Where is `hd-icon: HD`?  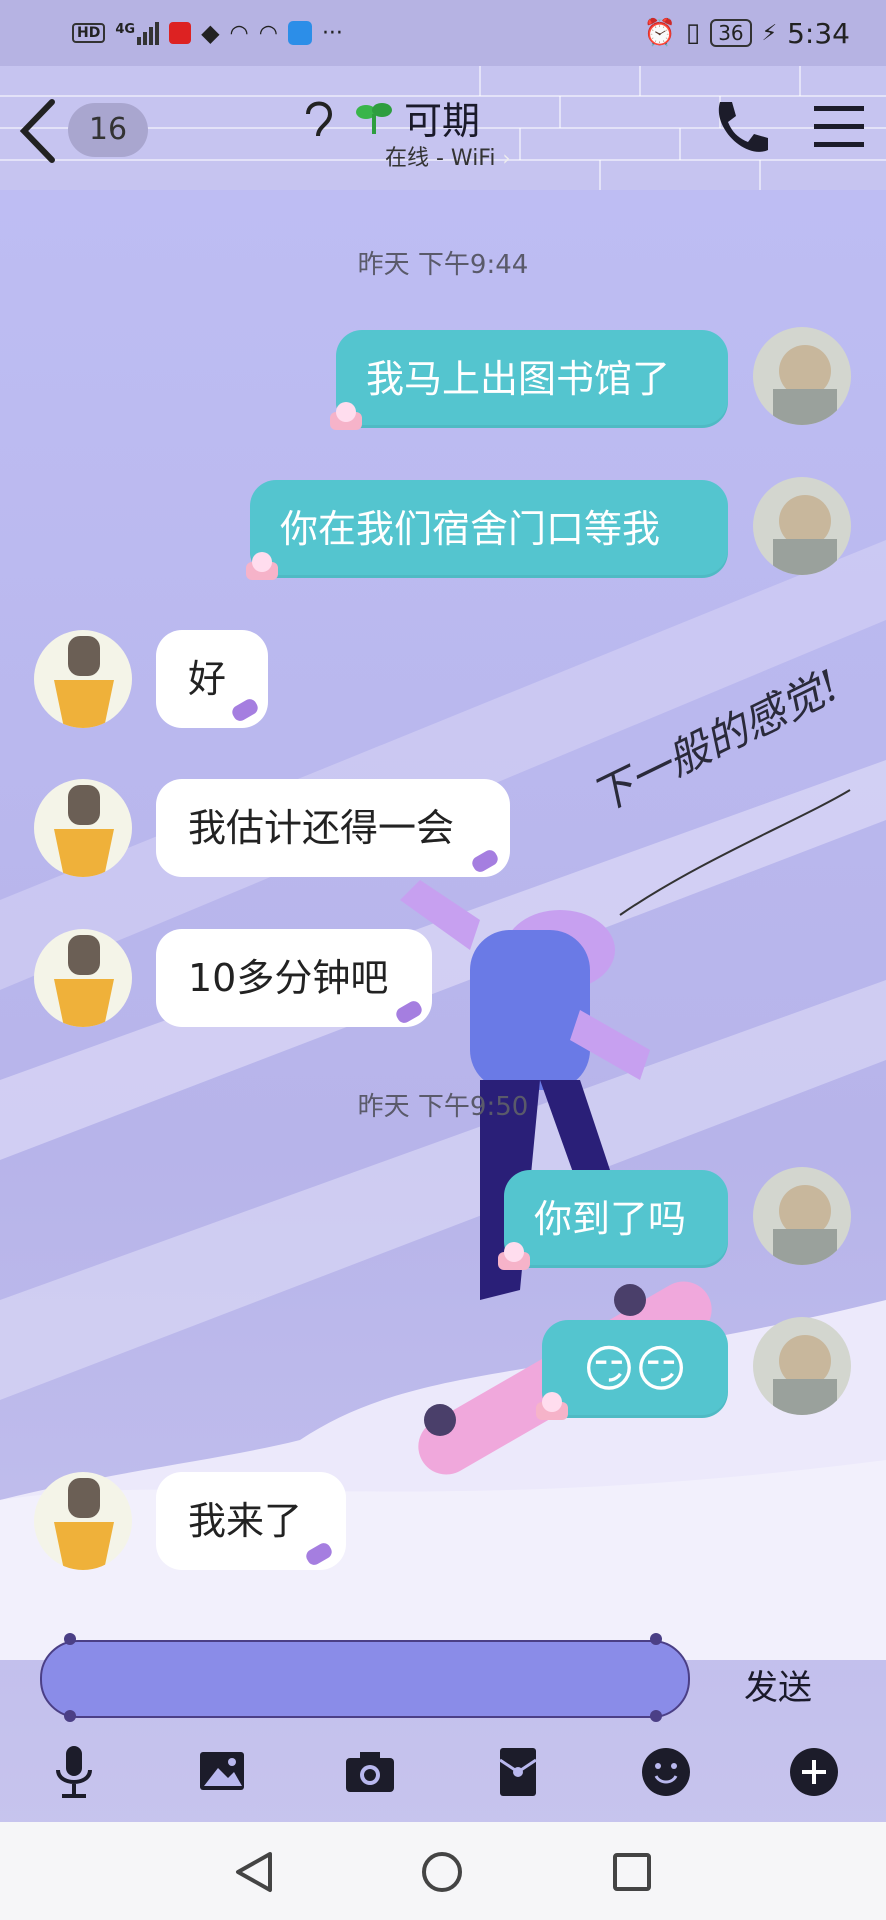 hd-icon: HD is located at coordinates (89, 33).